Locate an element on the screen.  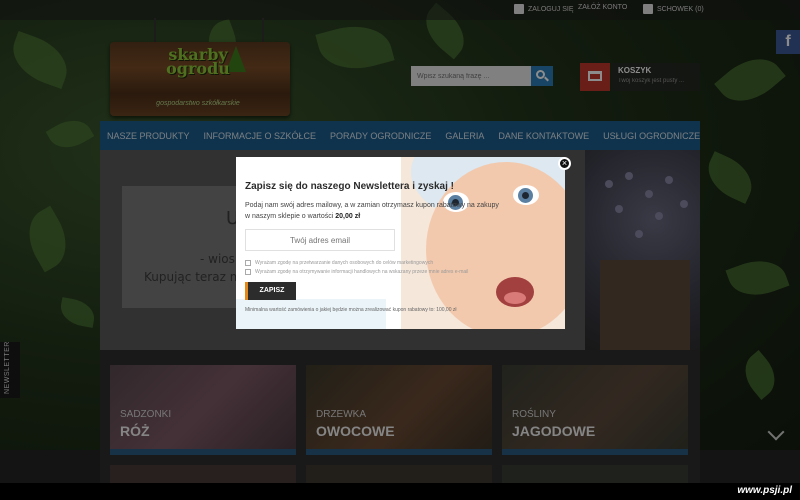
consent-info-checkbox is located at coordinates (248, 272).